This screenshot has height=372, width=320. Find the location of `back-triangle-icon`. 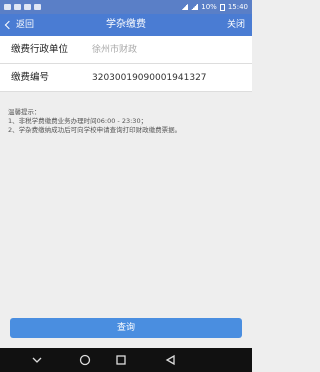

back-triangle-icon is located at coordinates (170, 360).